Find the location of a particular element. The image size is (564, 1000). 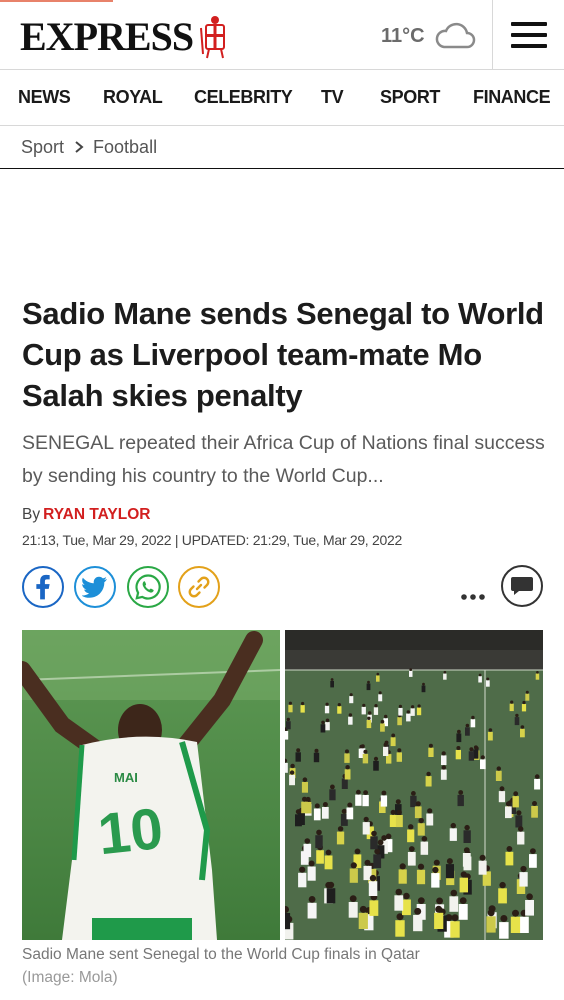

hamburger-icon is located at coordinates (528, 35).